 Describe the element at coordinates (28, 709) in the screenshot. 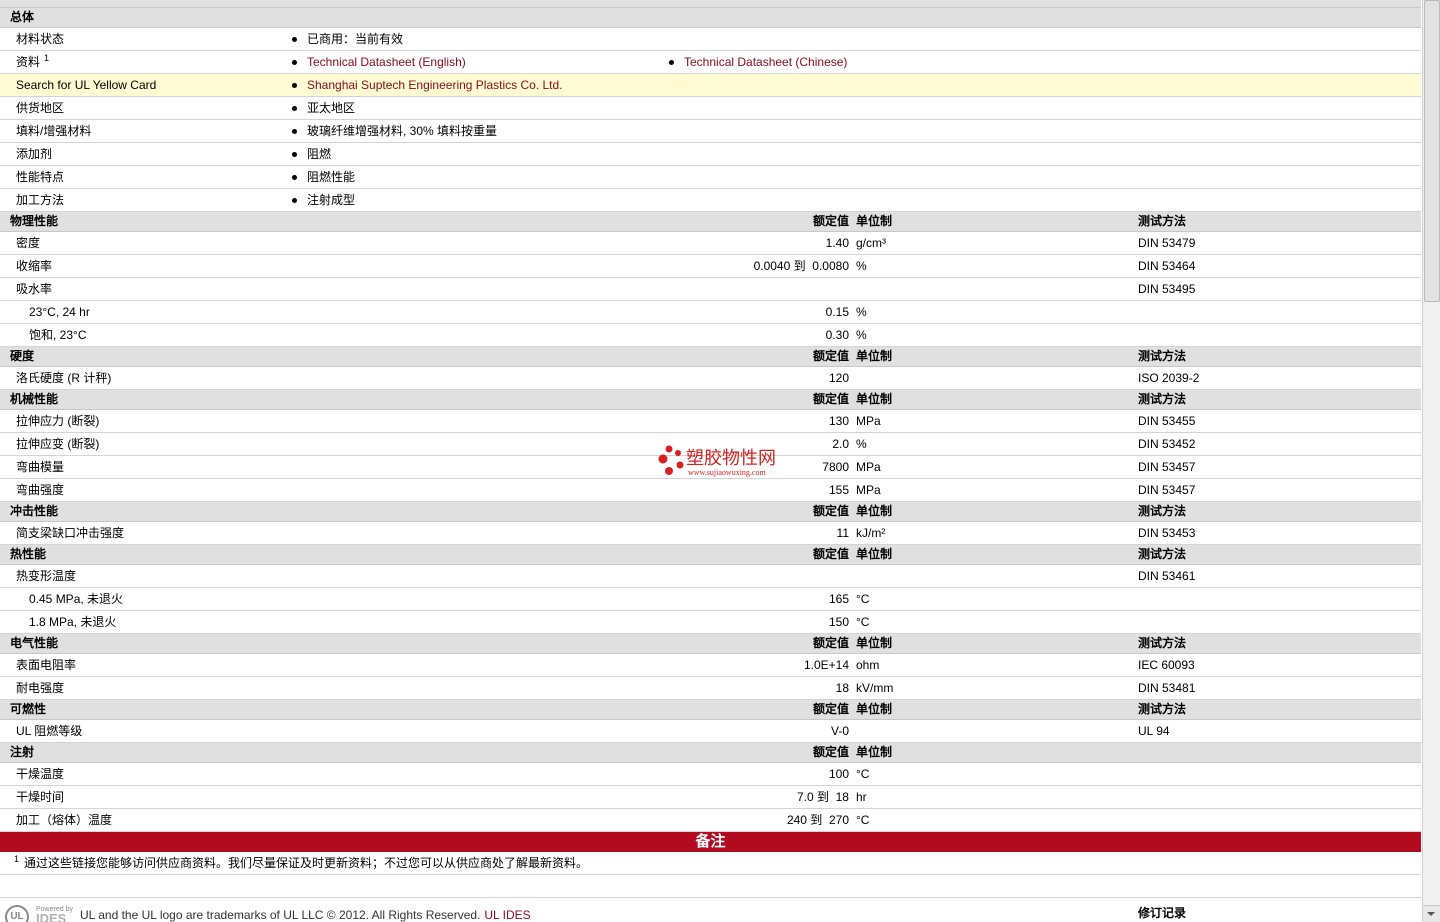

I see `section-title: 可燃性` at that location.